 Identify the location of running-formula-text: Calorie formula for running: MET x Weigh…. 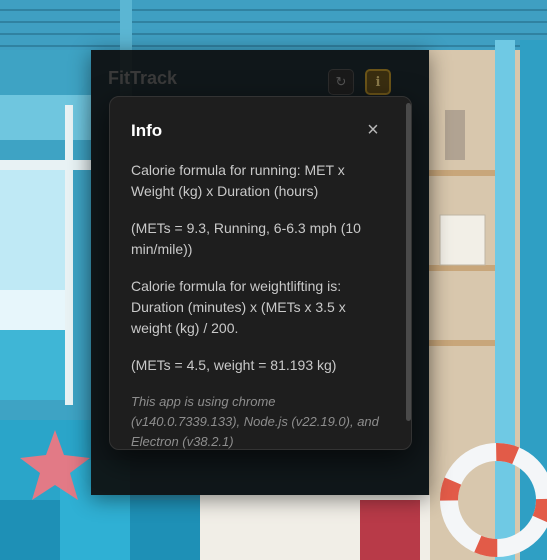
(238, 180).